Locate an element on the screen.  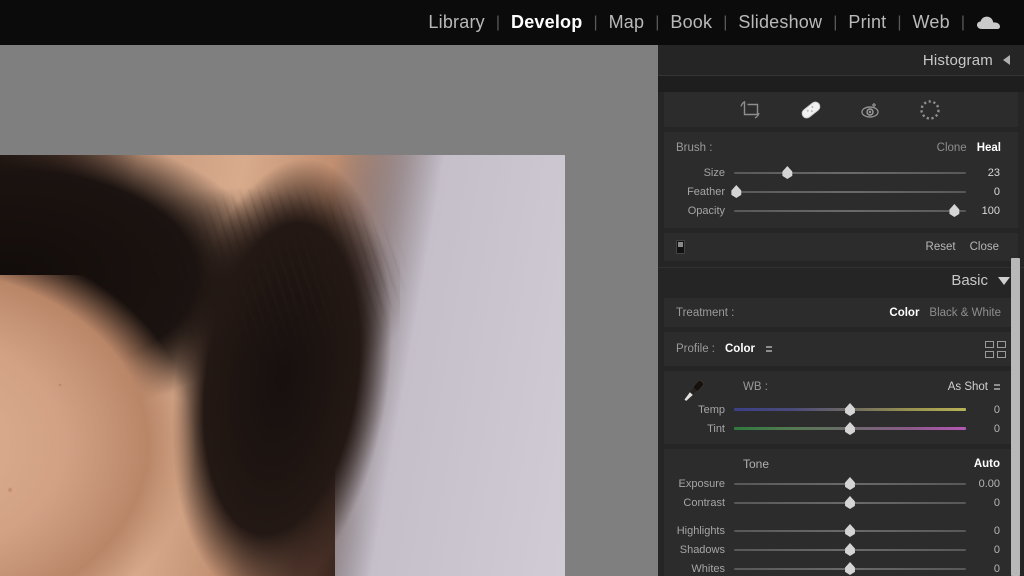
module-tab-library: Library is located at coordinates (456, 22).